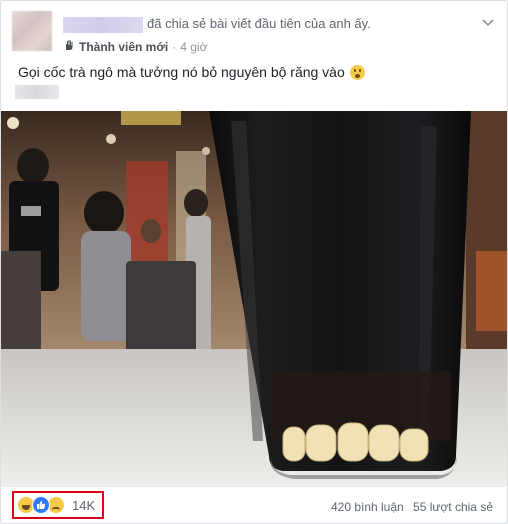 Image resolution: width=508 pixels, height=524 pixels. Describe the element at coordinates (58, 505) in the screenshot. I see `reactions-summary: 14K` at that location.